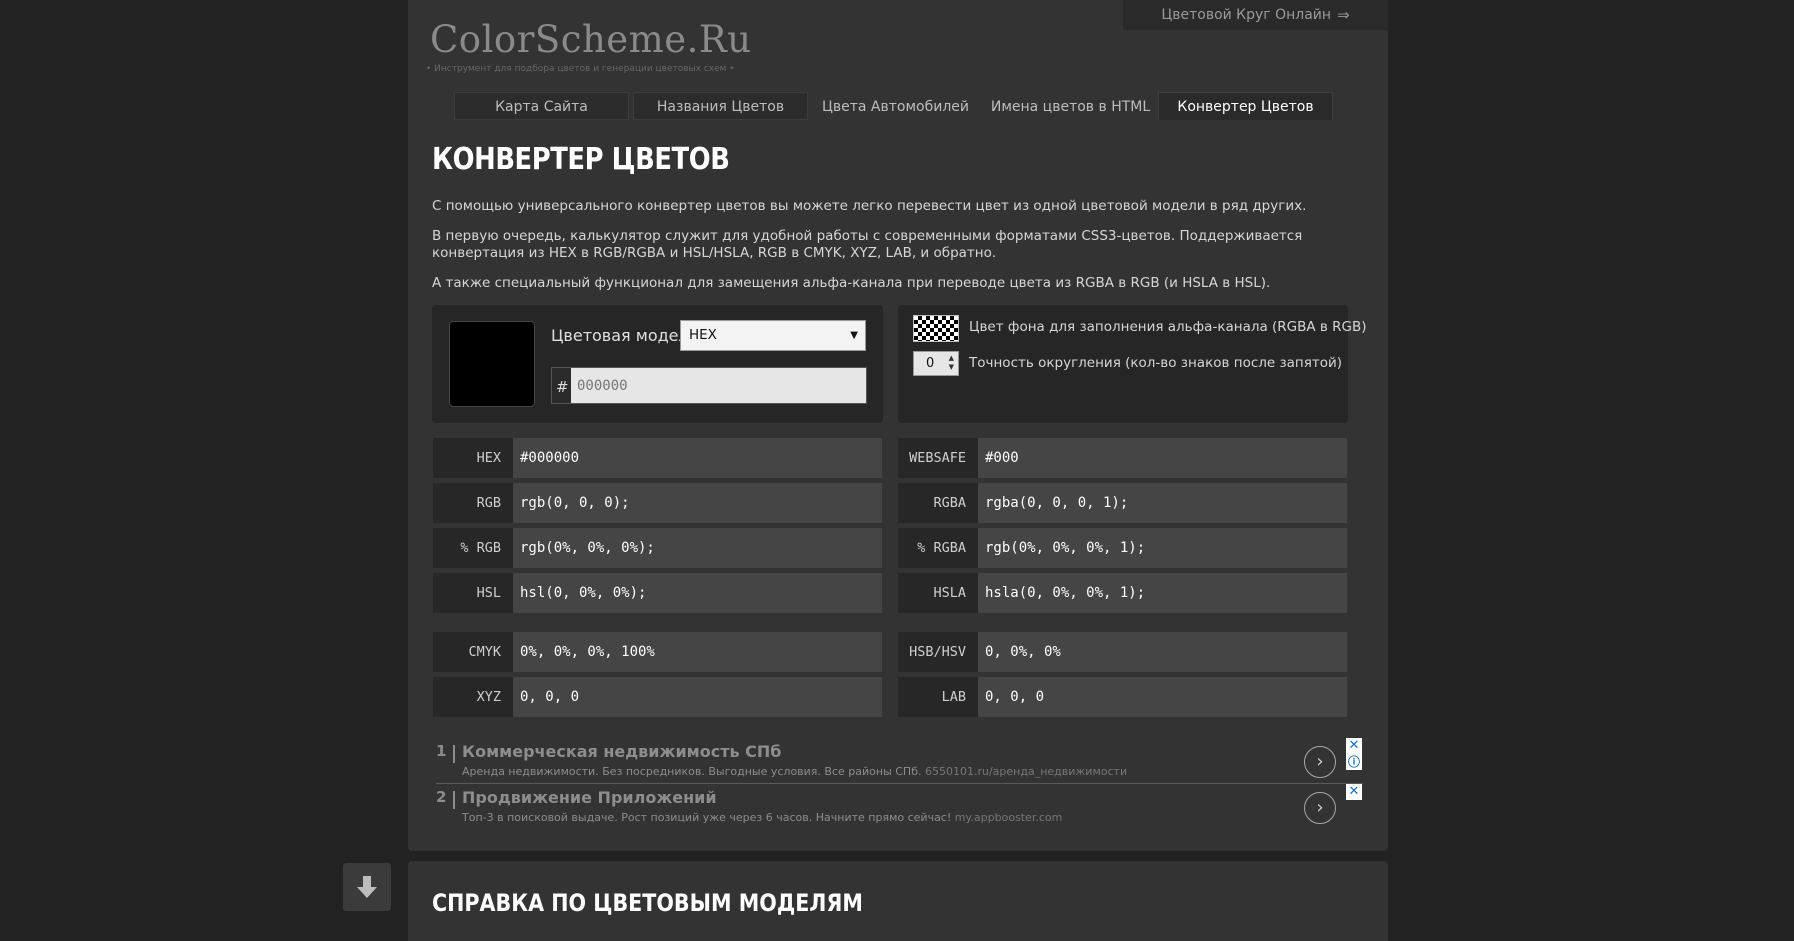 Image resolution: width=1794 pixels, height=941 pixels. Describe the element at coordinates (1354, 762) in the screenshot. I see `ad-info-icon: ⓘ` at that location.